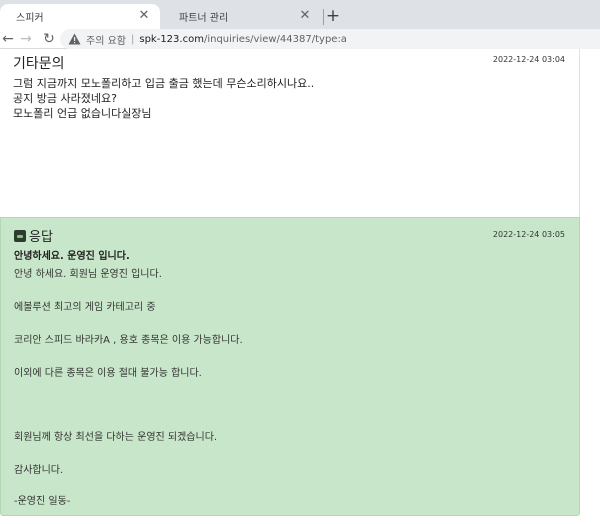 Image resolution: width=600 pixels, height=524 pixels. I want to click on back-button: ←, so click(8, 39).